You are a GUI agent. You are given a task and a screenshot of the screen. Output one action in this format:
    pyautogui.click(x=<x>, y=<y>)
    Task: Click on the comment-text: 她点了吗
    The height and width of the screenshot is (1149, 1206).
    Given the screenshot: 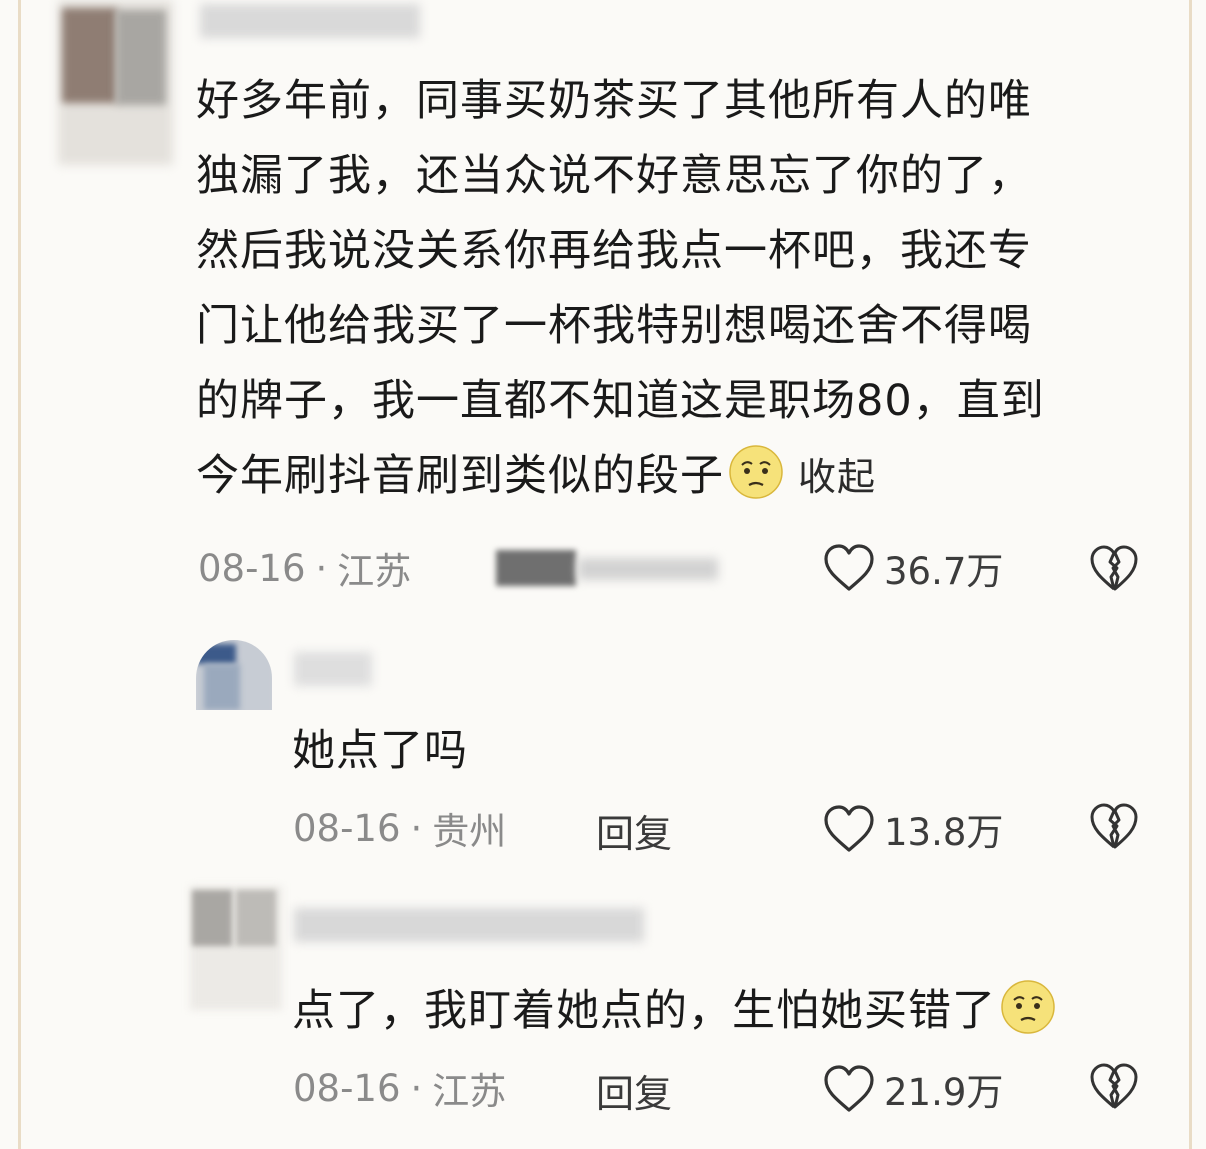 What is the action you would take?
    pyautogui.click(x=380, y=751)
    